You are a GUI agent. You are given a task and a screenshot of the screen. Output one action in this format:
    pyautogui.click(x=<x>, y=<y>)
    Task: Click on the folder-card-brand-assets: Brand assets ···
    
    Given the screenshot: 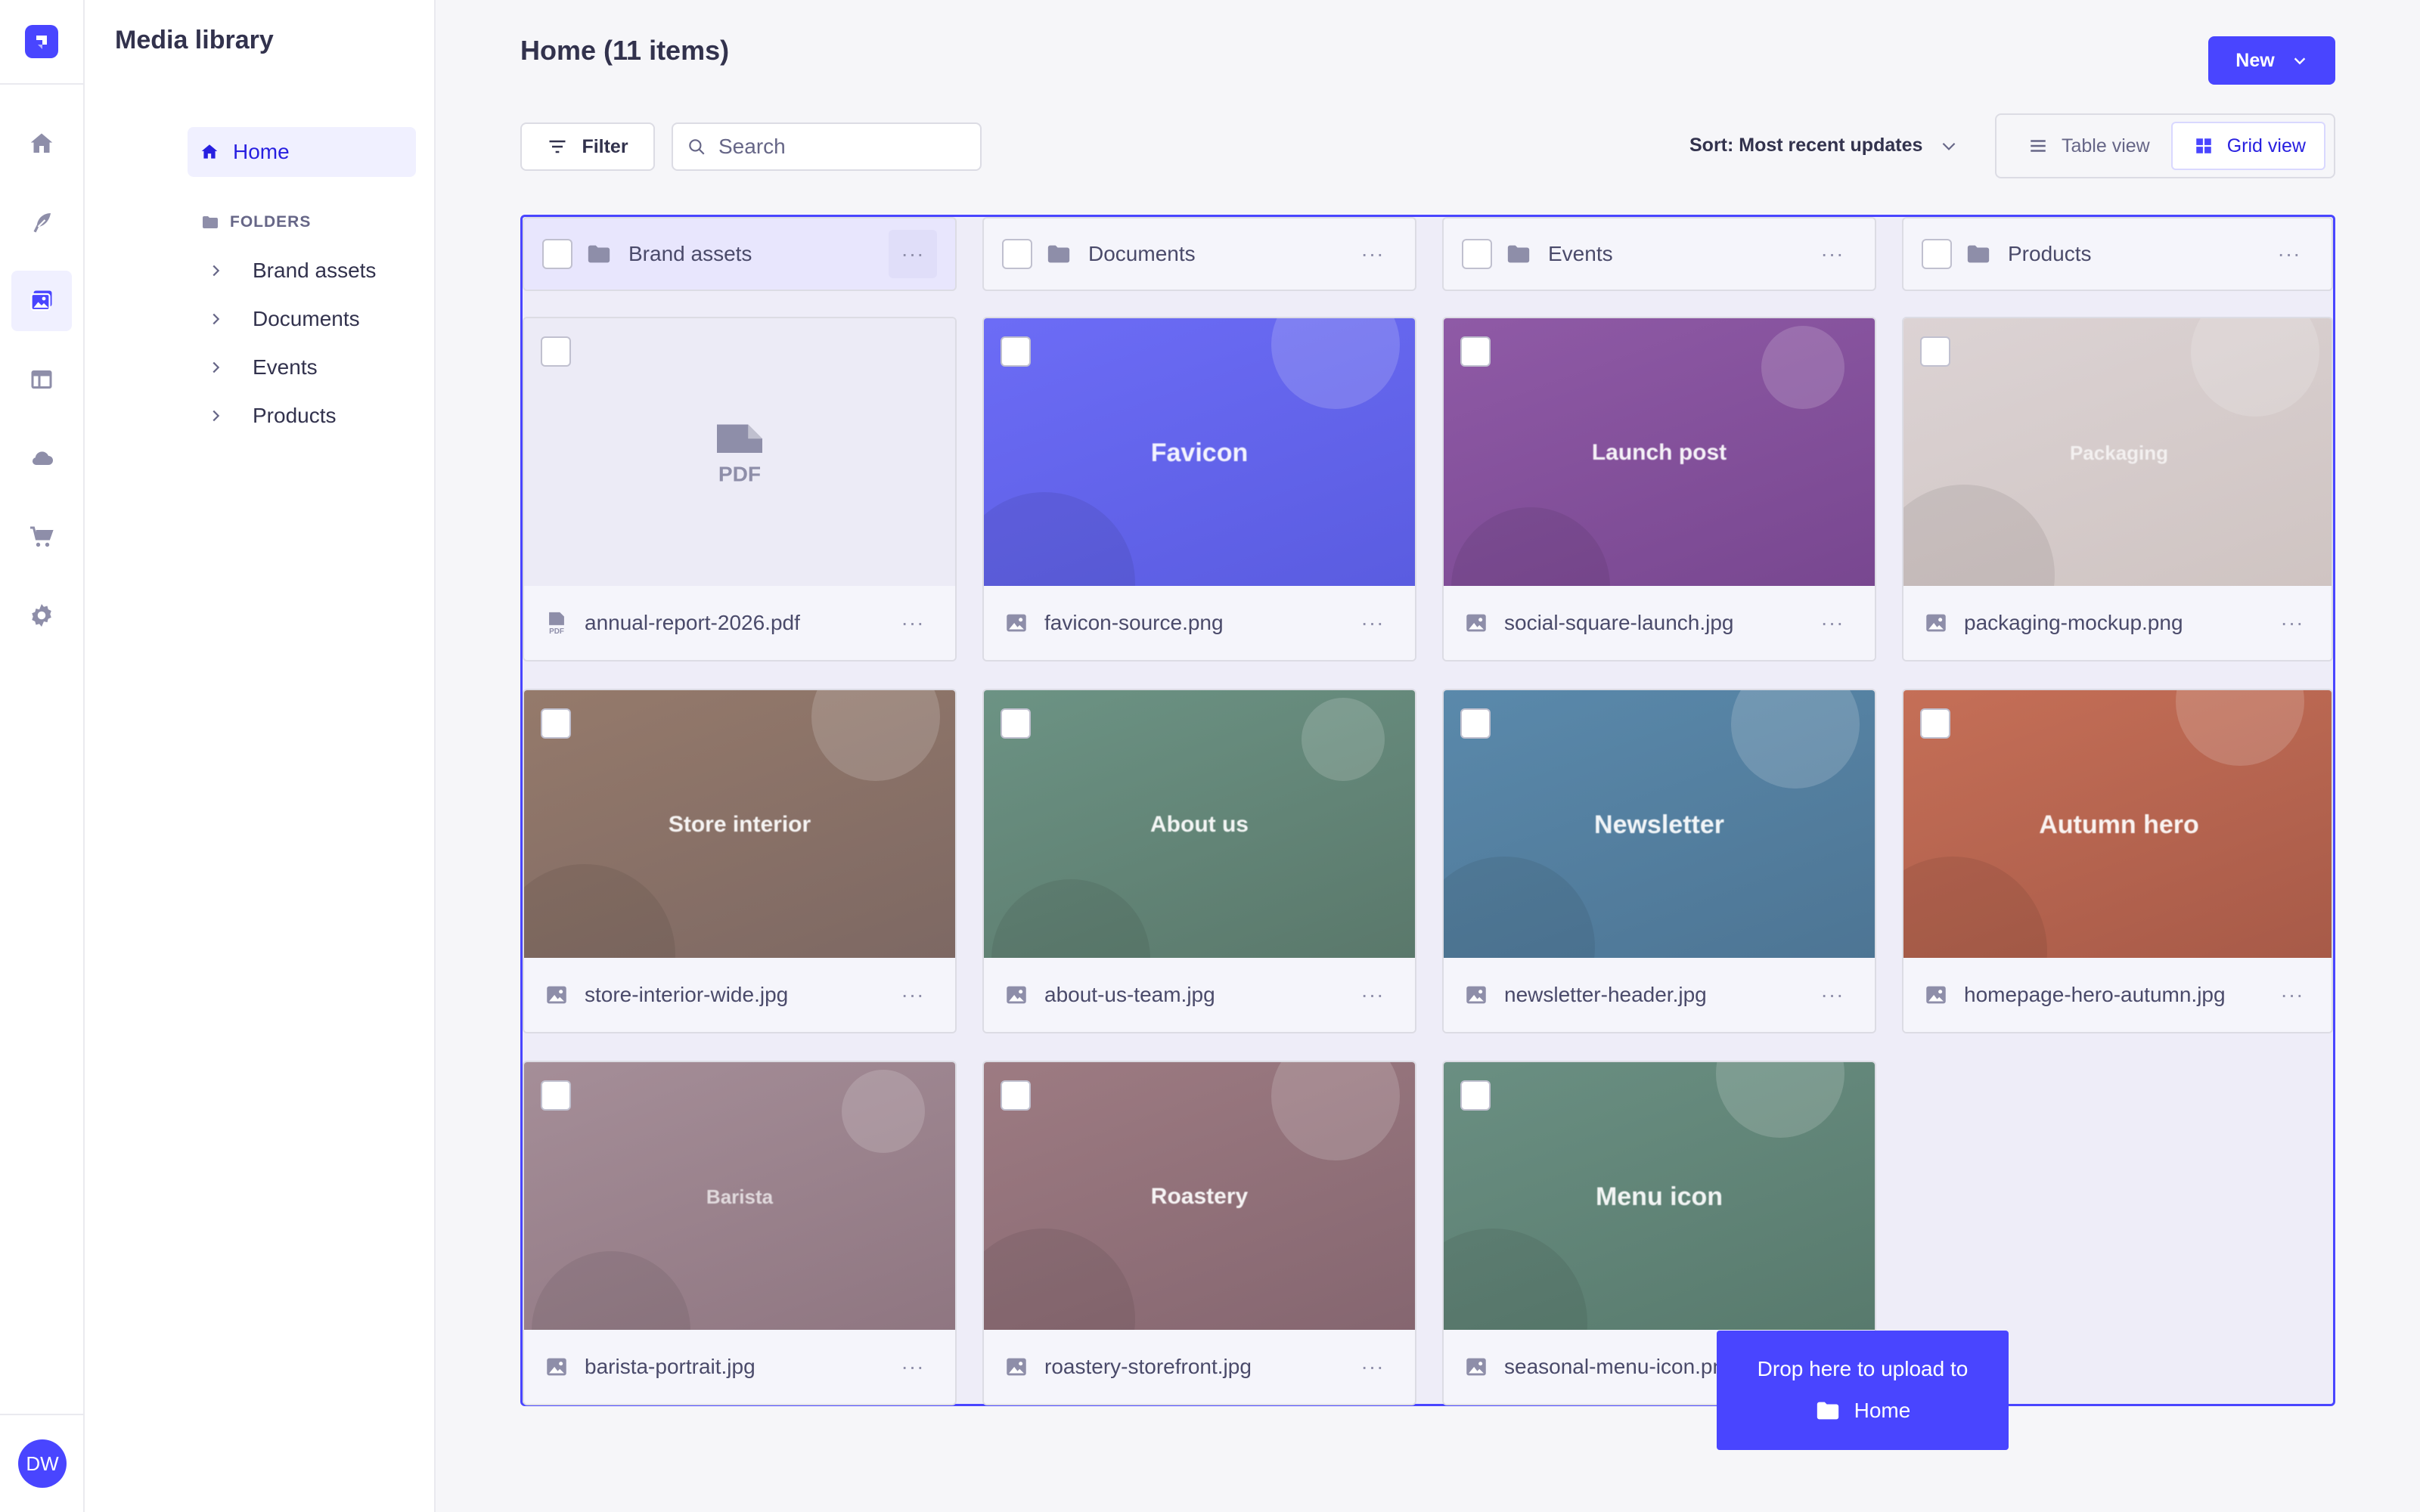 What is the action you would take?
    pyautogui.click(x=740, y=254)
    